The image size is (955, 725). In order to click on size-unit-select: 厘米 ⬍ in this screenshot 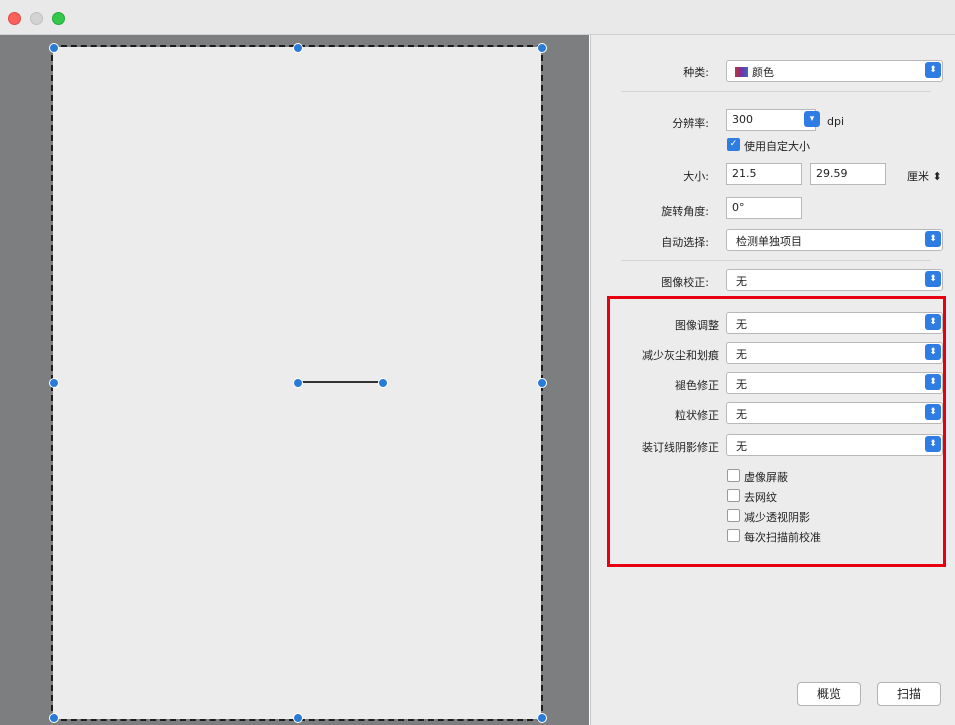, I will do `click(924, 176)`.